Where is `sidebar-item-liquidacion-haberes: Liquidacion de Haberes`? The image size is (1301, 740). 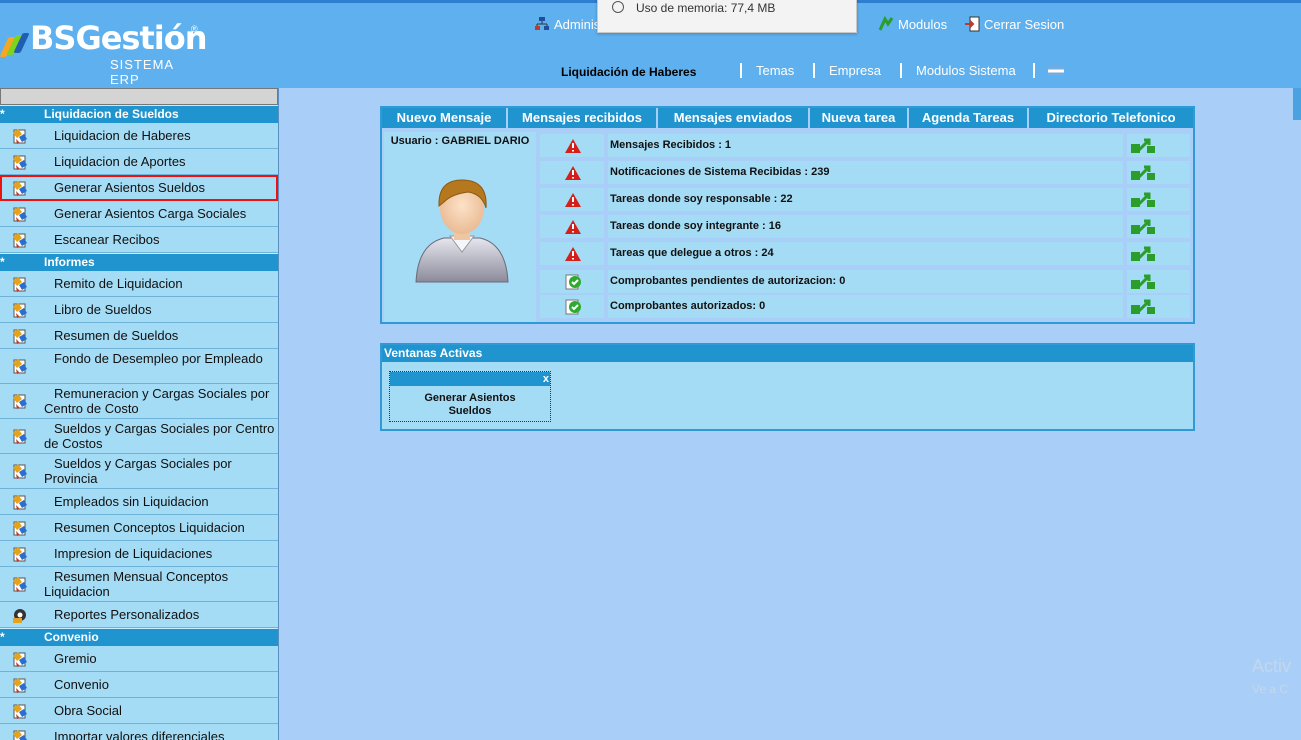 sidebar-item-liquidacion-haberes: Liquidacion de Haberes is located at coordinates (139, 136).